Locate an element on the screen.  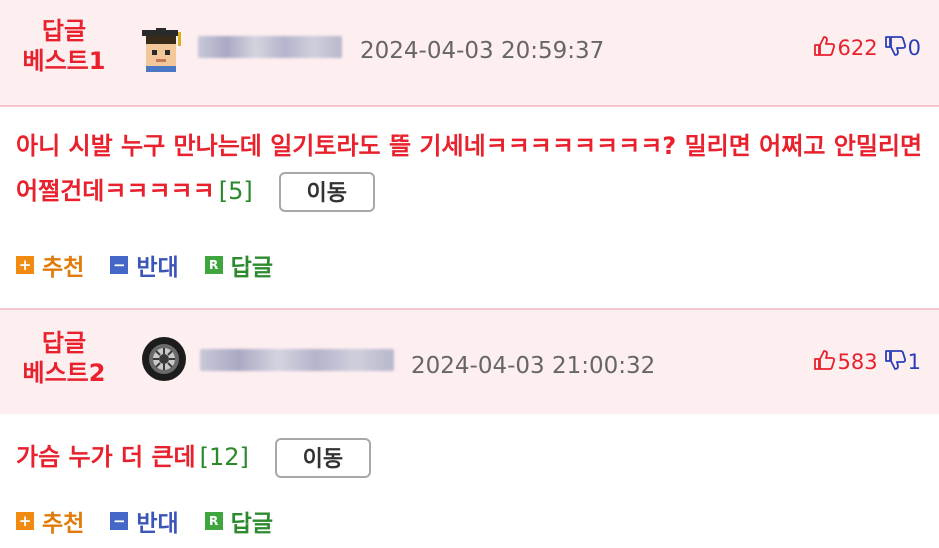
vote-counts: 622 0 is located at coordinates (867, 48).